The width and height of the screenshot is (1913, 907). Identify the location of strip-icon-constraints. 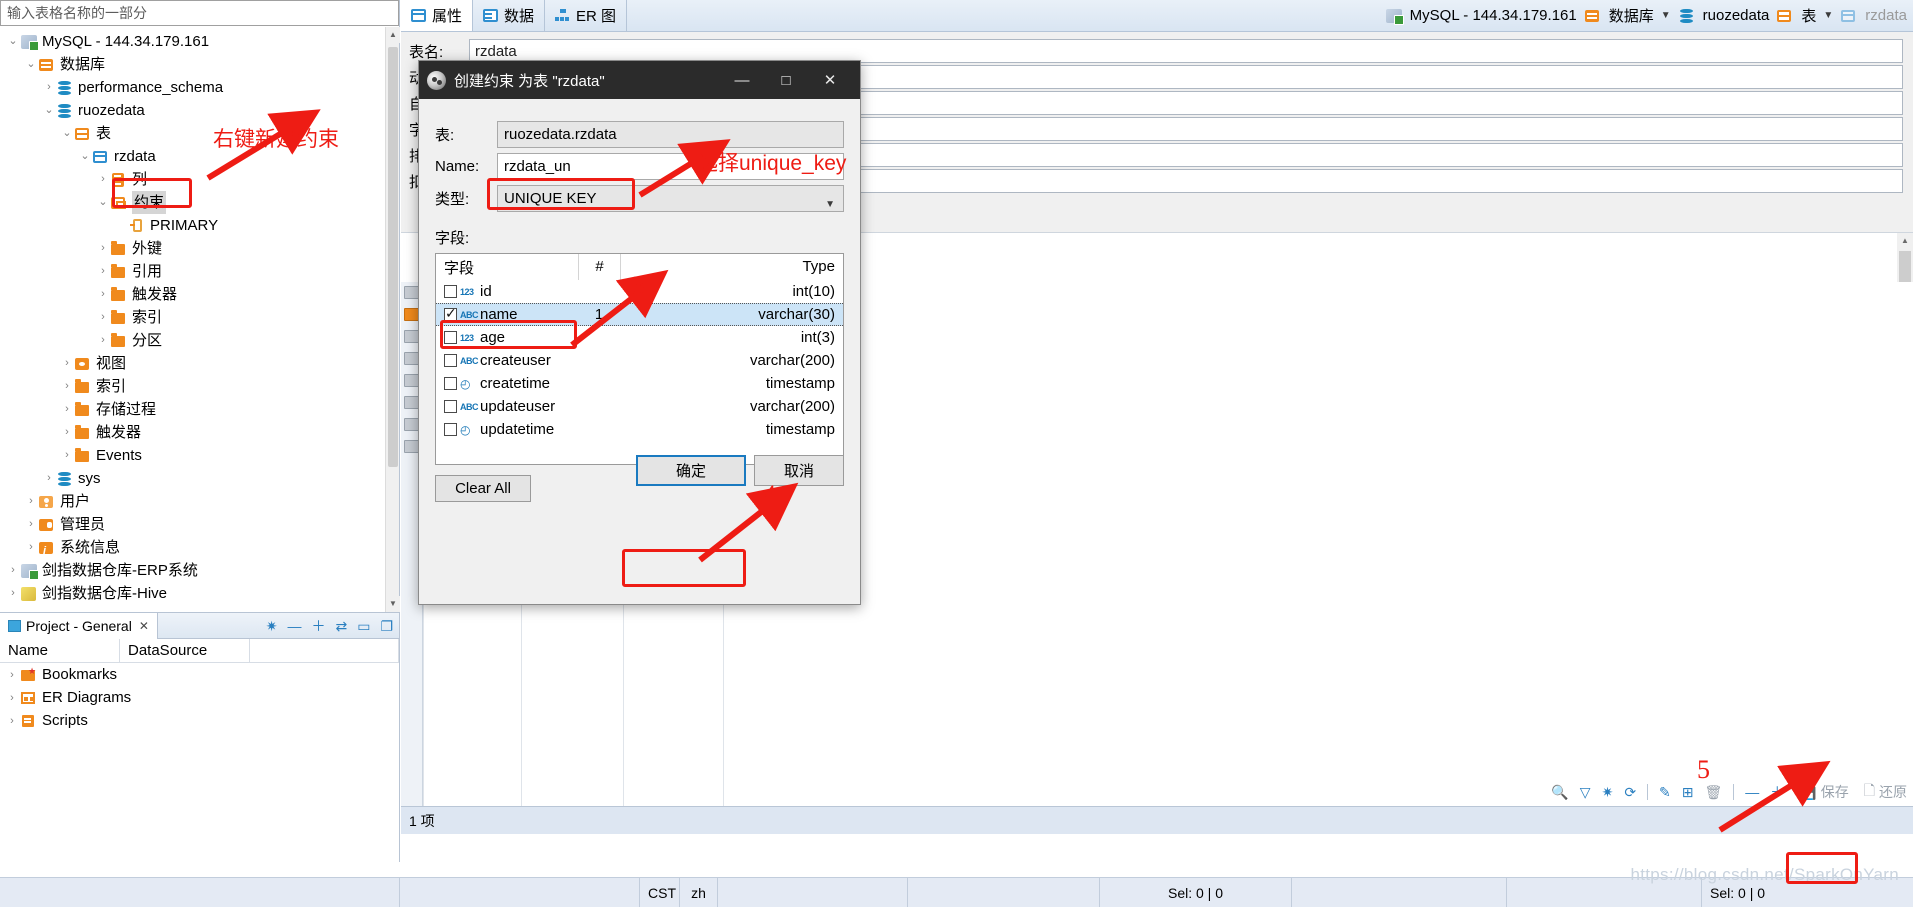
(411, 314).